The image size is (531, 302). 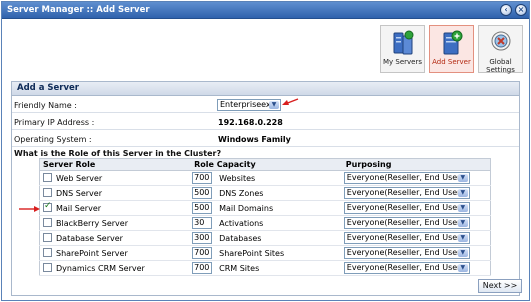 I want to click on capacity-unit: SharePoint Sites, so click(x=252, y=253).